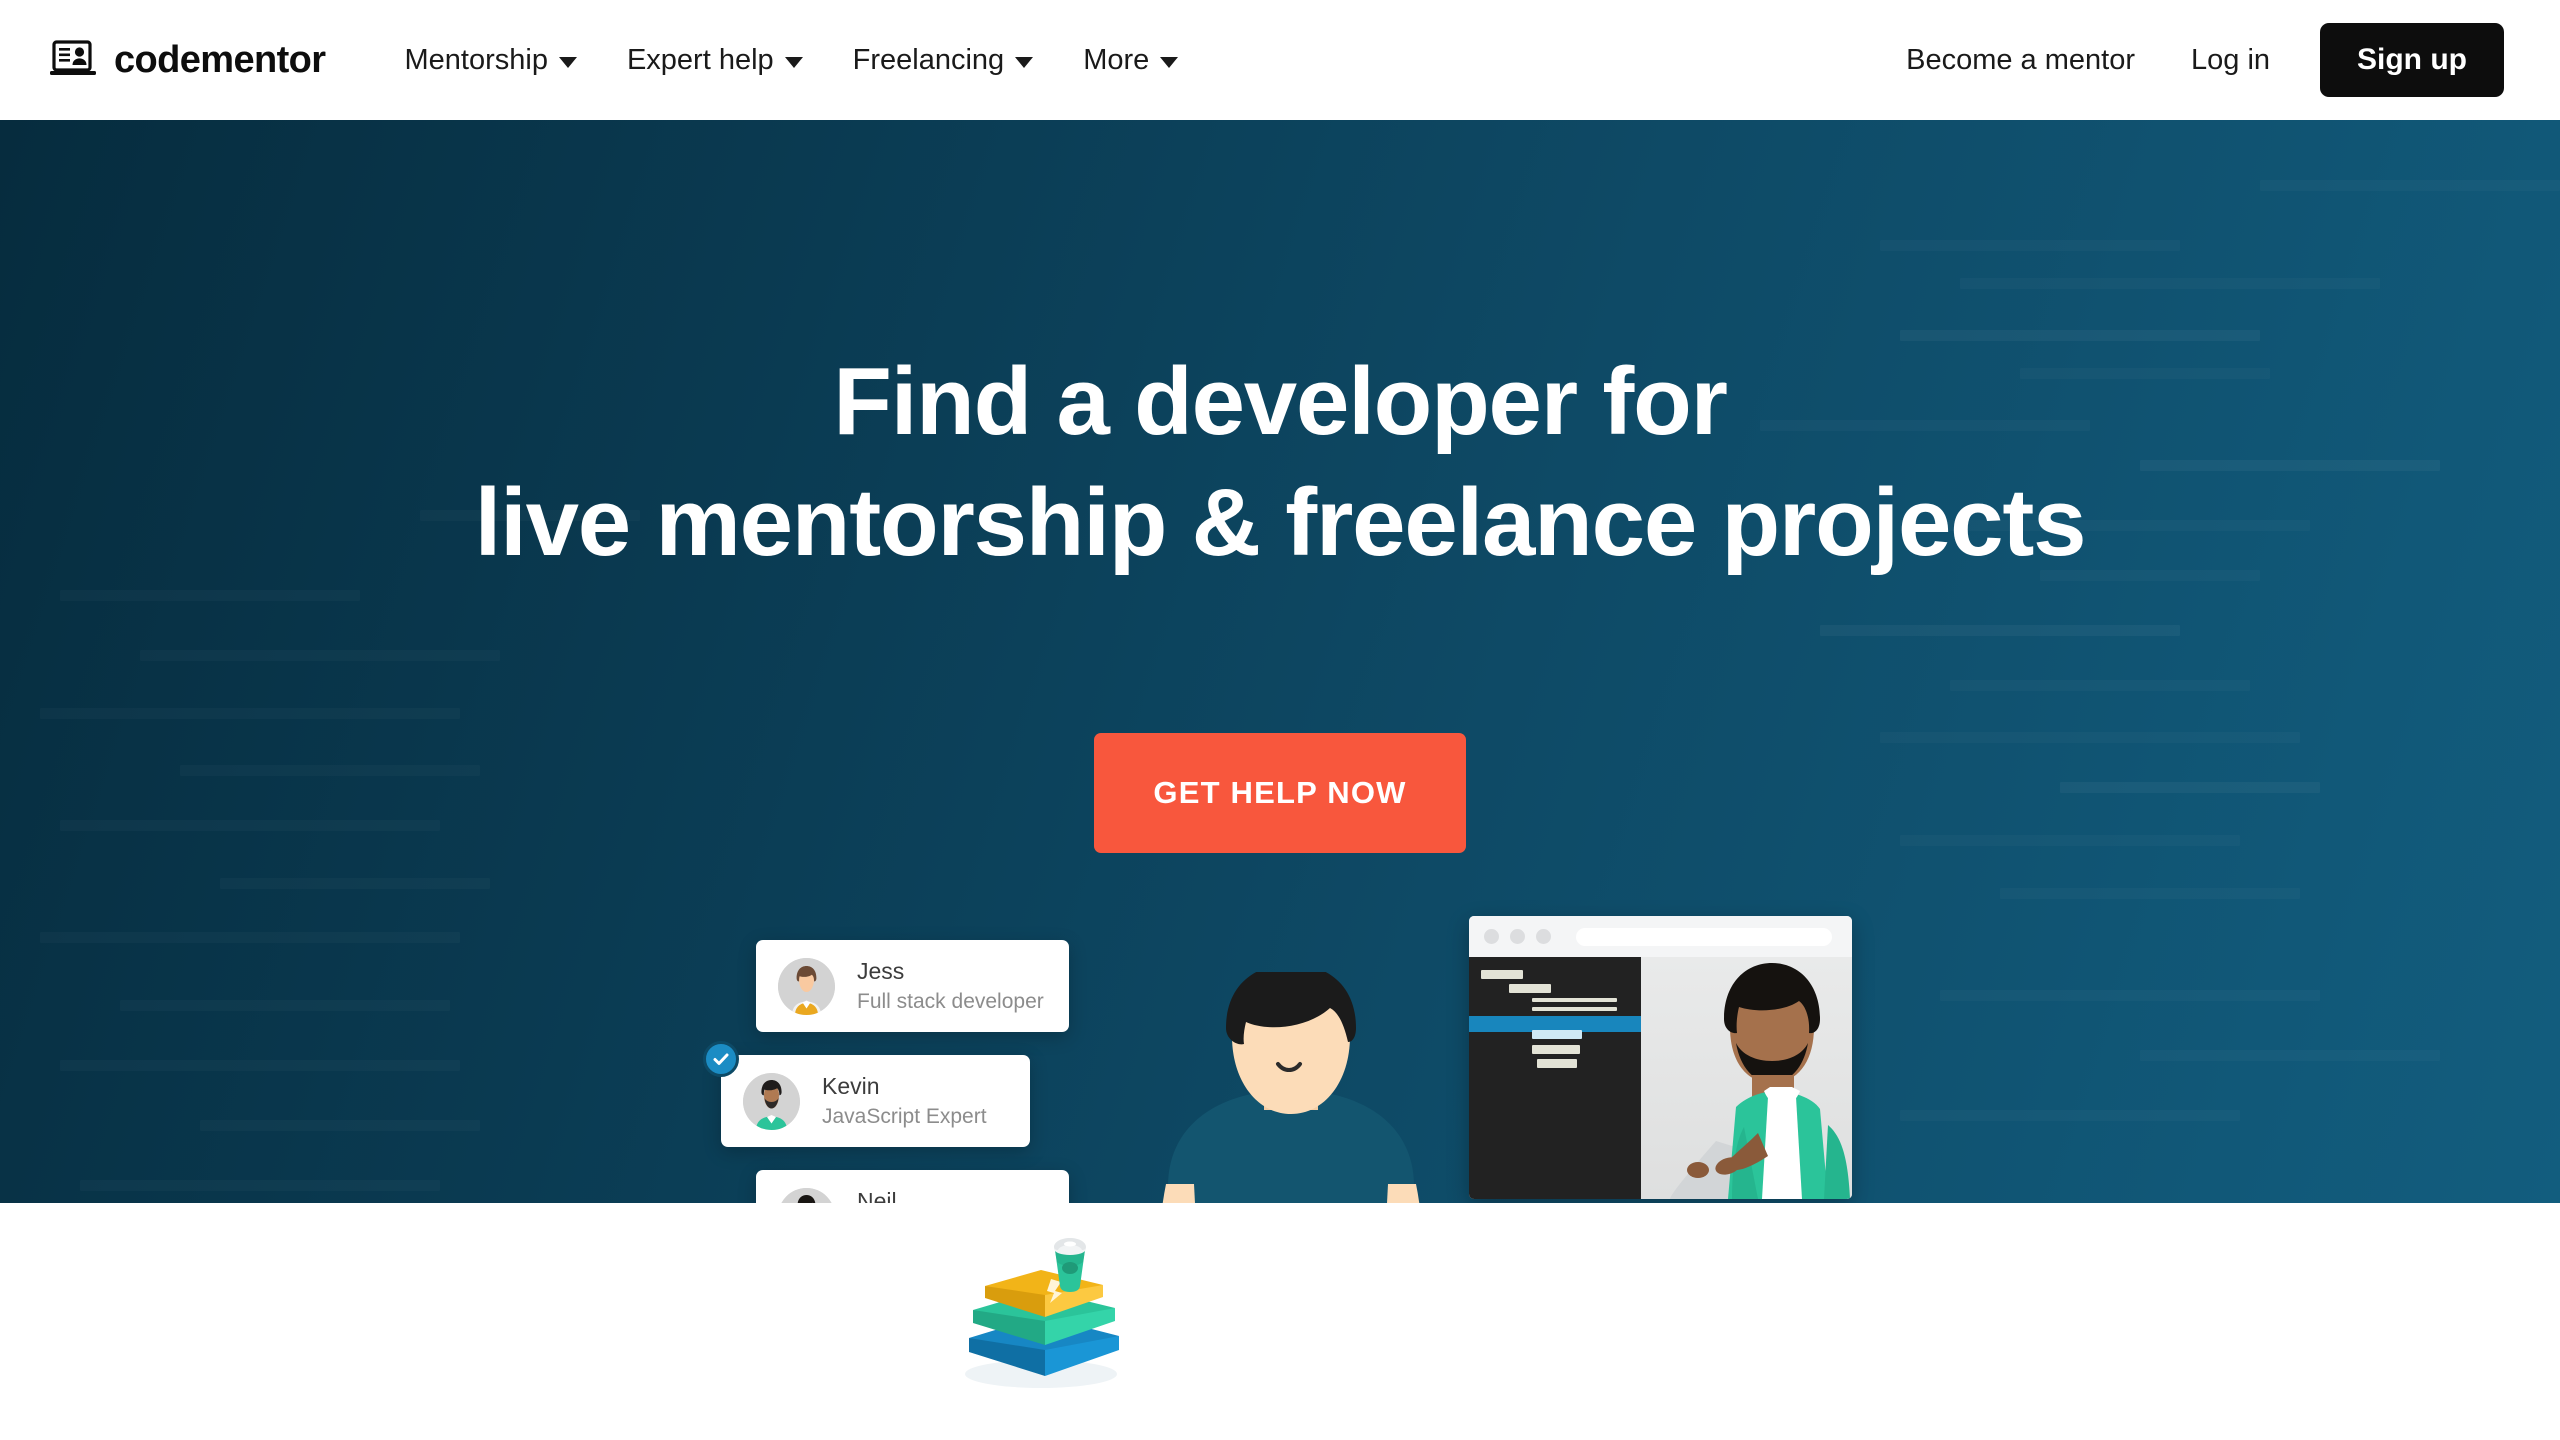  What do you see at coordinates (73, 60) in the screenshot?
I see `laptop-person-icon` at bounding box center [73, 60].